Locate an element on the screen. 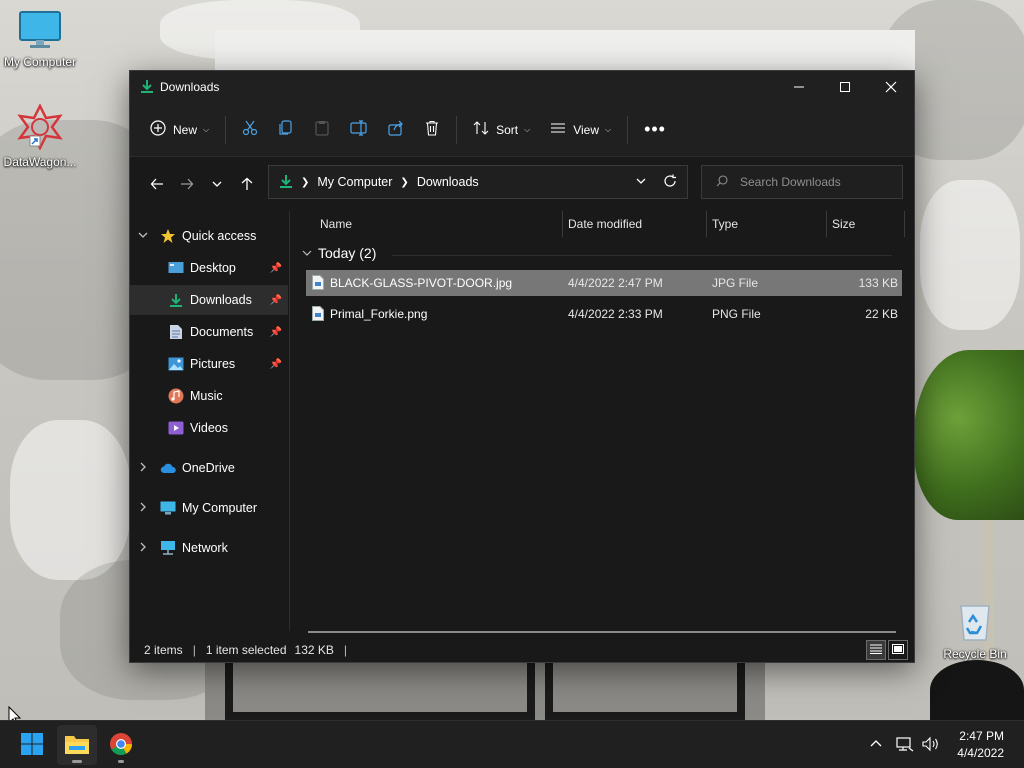 Image resolution: width=1024 pixels, height=768 pixels. sort-button: Sort ⌵ is located at coordinates (501, 130).